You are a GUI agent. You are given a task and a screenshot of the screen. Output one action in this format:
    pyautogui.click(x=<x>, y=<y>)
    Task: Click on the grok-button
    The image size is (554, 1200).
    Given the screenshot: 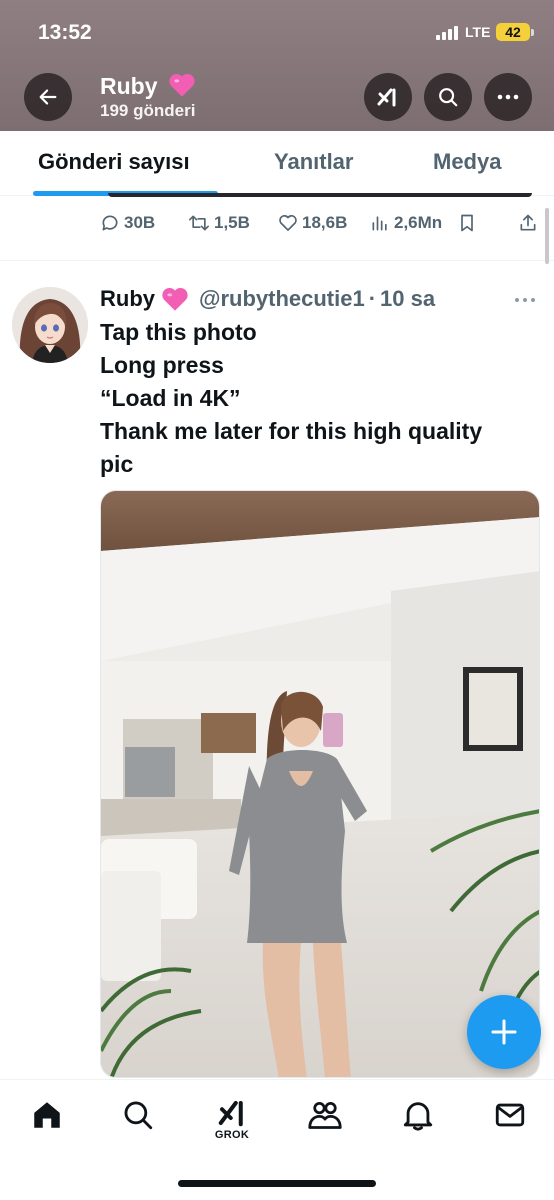 What is the action you would take?
    pyautogui.click(x=388, y=97)
    